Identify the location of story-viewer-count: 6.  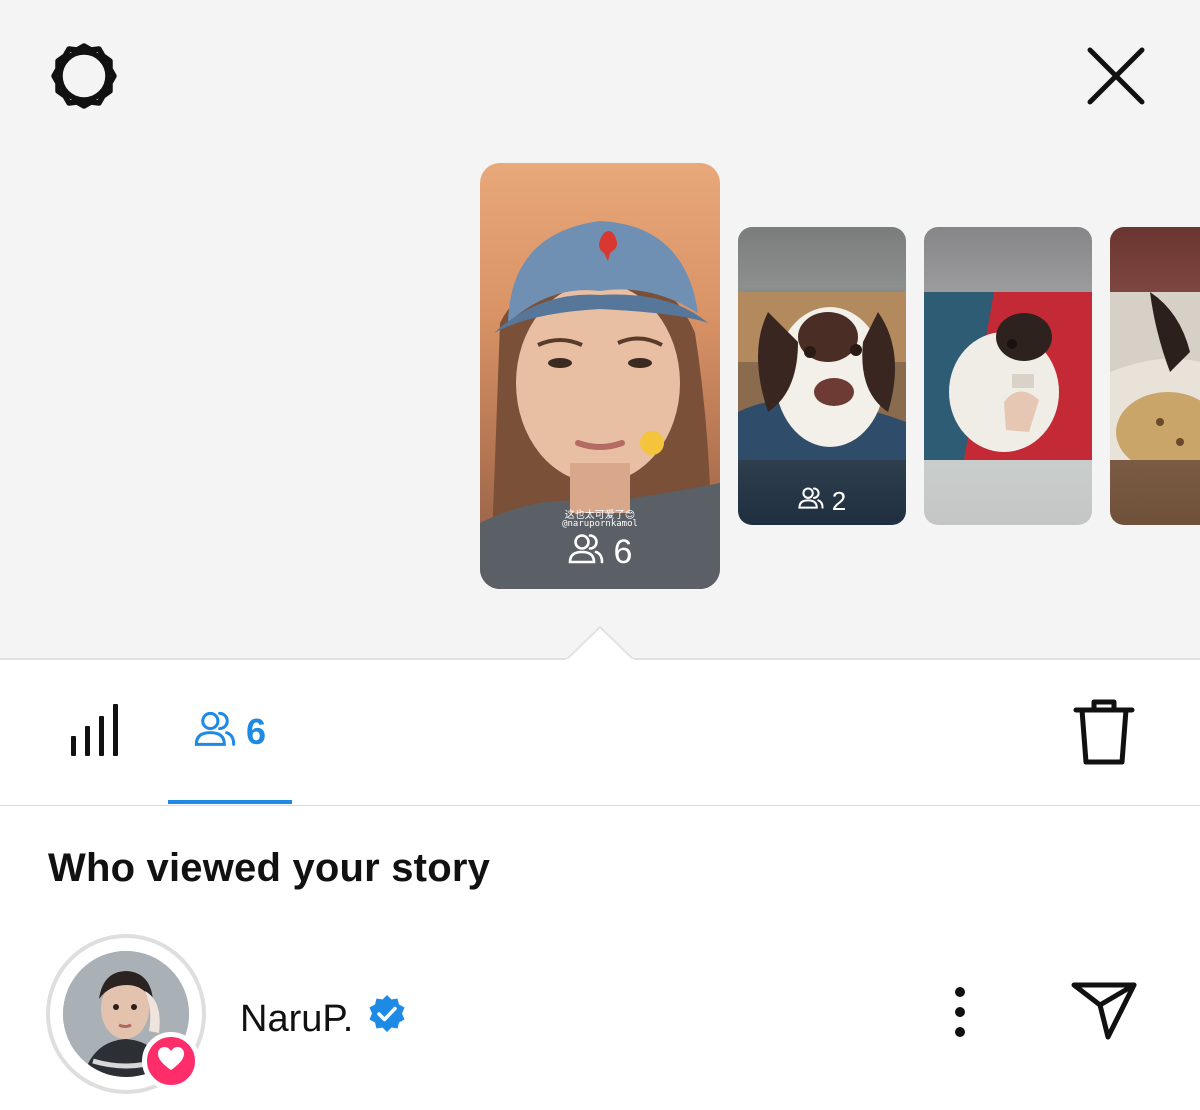
(600, 552).